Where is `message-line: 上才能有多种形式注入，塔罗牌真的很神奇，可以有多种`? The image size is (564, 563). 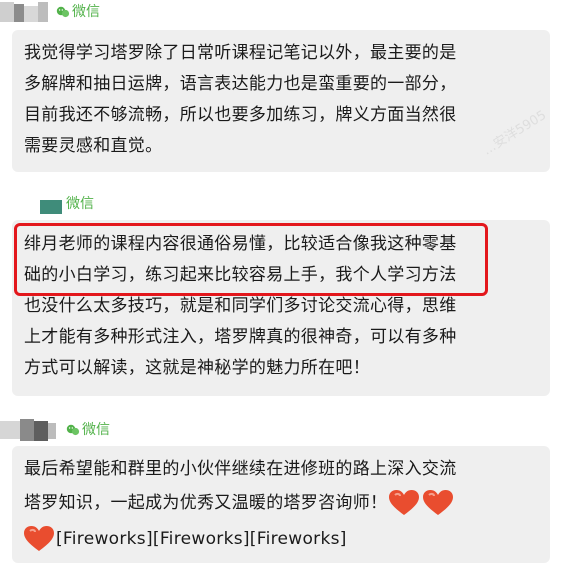 message-line: 上才能有多种形式注入，塔罗牌真的很神奇，可以有多种 is located at coordinates (240, 337).